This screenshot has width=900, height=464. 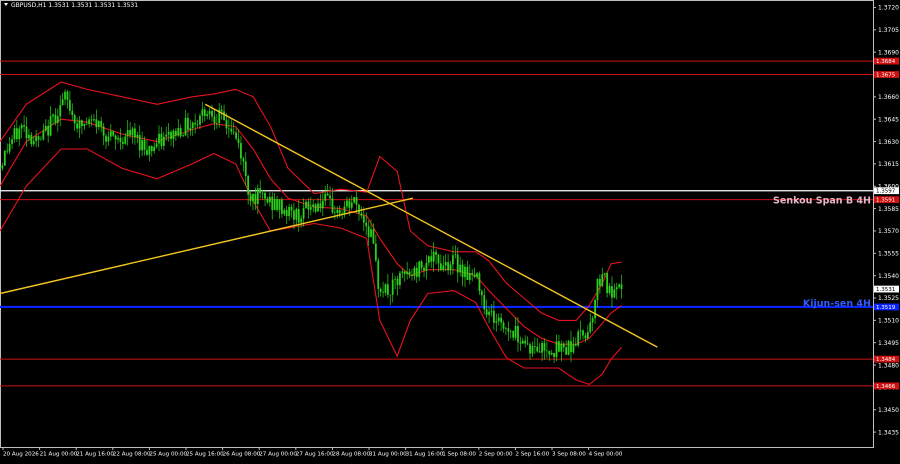 I want to click on level-badge-1: 1.3675, so click(x=886, y=76).